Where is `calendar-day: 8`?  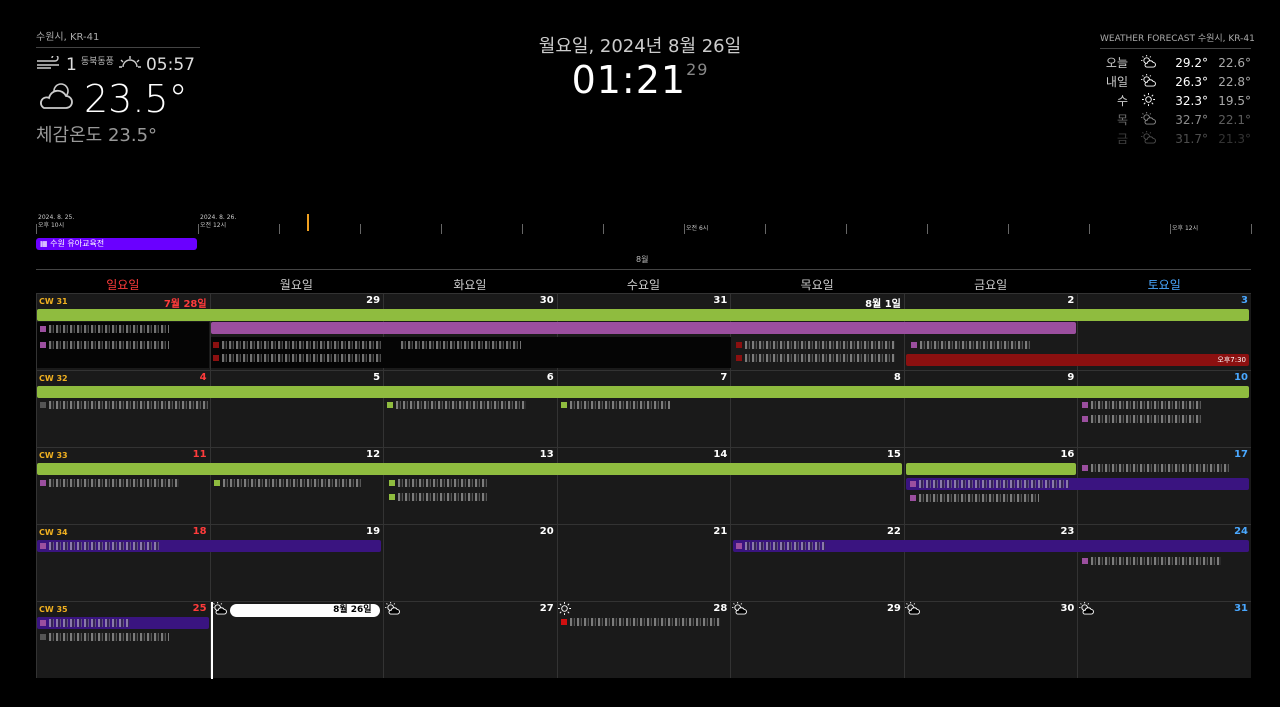 calendar-day: 8 is located at coordinates (817, 408).